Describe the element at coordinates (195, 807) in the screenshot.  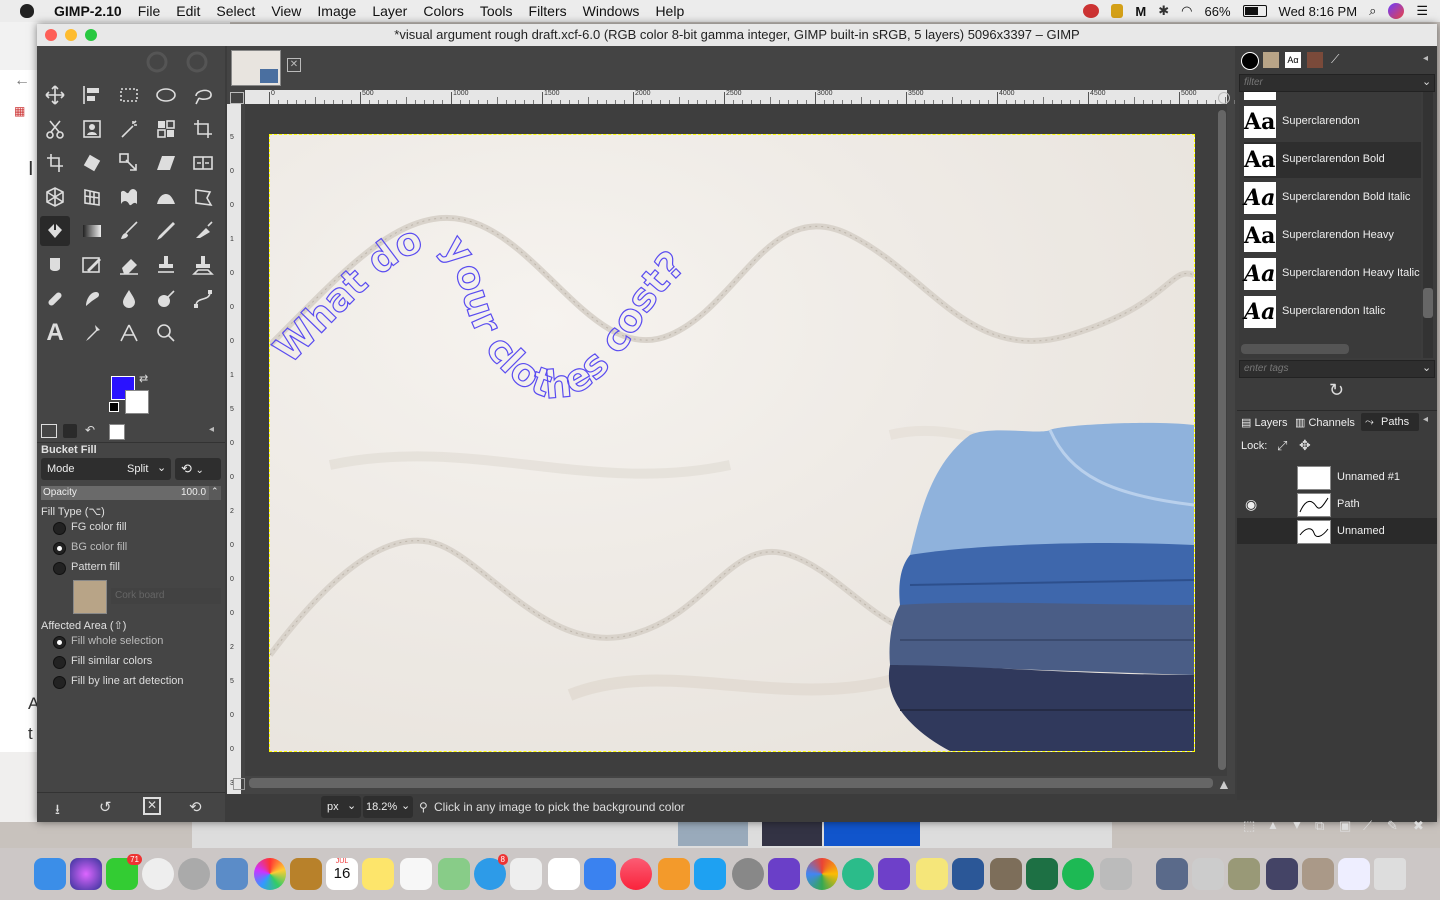
I see `reset-options-icon: ⟲` at that location.